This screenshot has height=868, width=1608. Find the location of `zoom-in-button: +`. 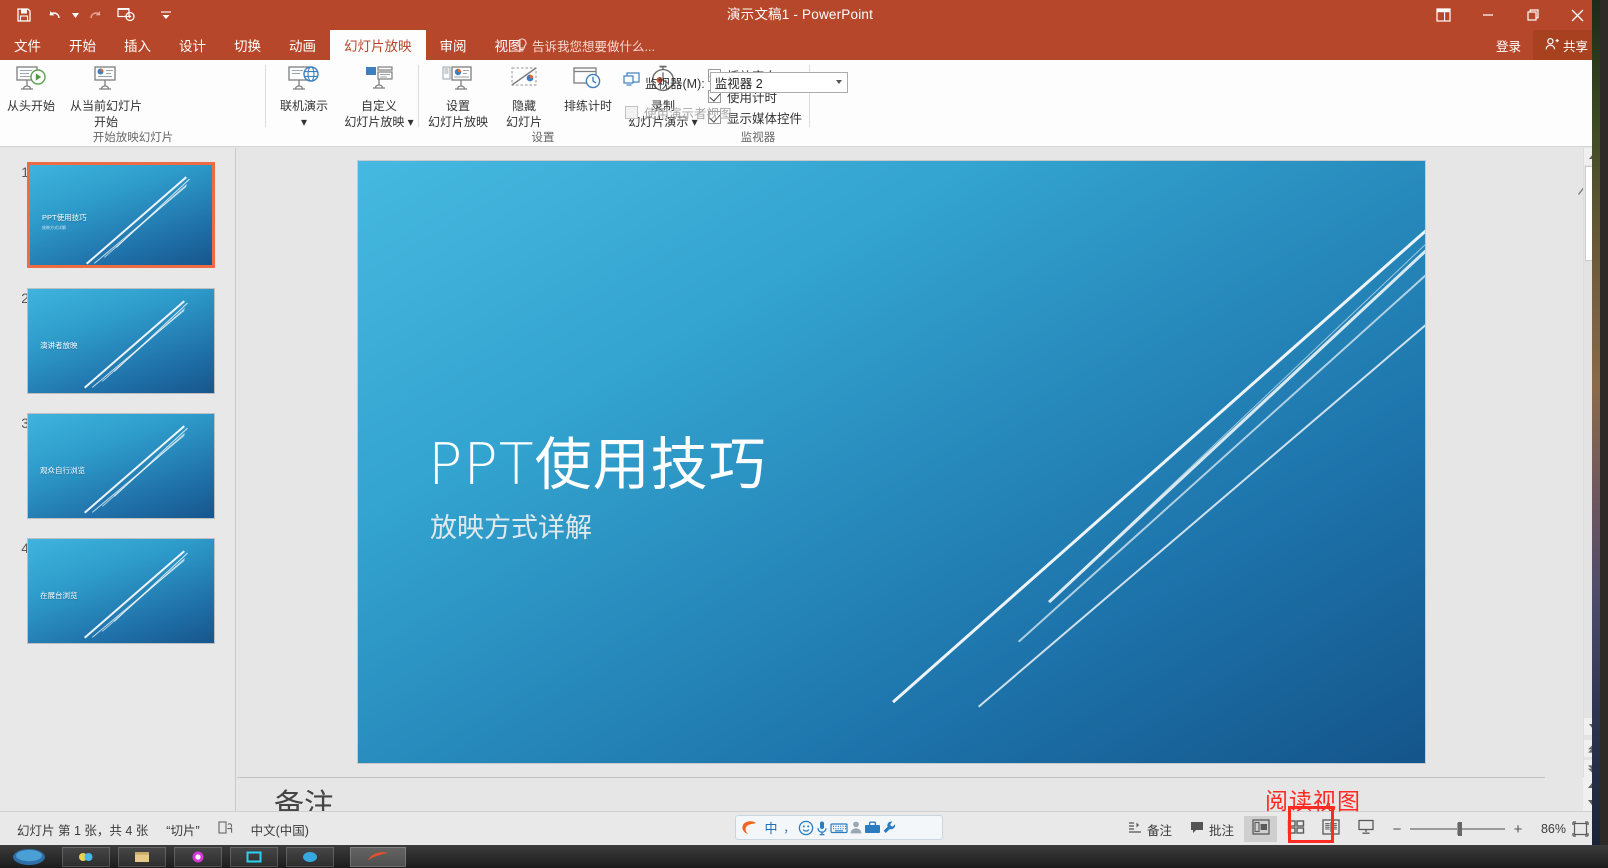

zoom-in-button: + is located at coordinates (1518, 829).